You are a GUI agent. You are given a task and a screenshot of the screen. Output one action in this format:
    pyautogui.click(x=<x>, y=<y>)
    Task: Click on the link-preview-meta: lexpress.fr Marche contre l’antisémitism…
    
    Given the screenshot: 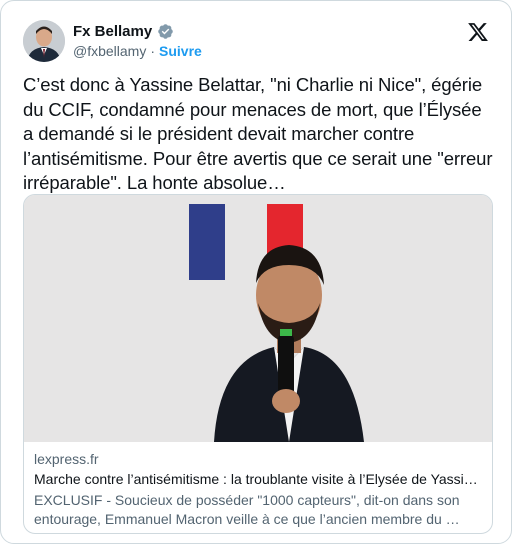 What is the action you would take?
    pyautogui.click(x=259, y=490)
    